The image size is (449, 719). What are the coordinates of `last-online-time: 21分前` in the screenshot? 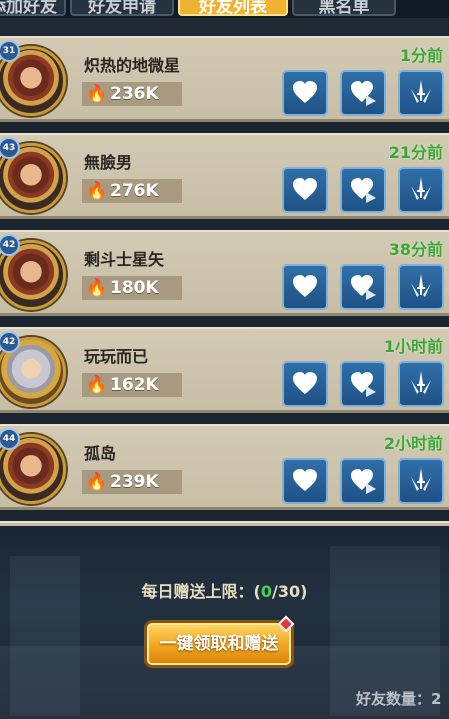 It's located at (415, 152).